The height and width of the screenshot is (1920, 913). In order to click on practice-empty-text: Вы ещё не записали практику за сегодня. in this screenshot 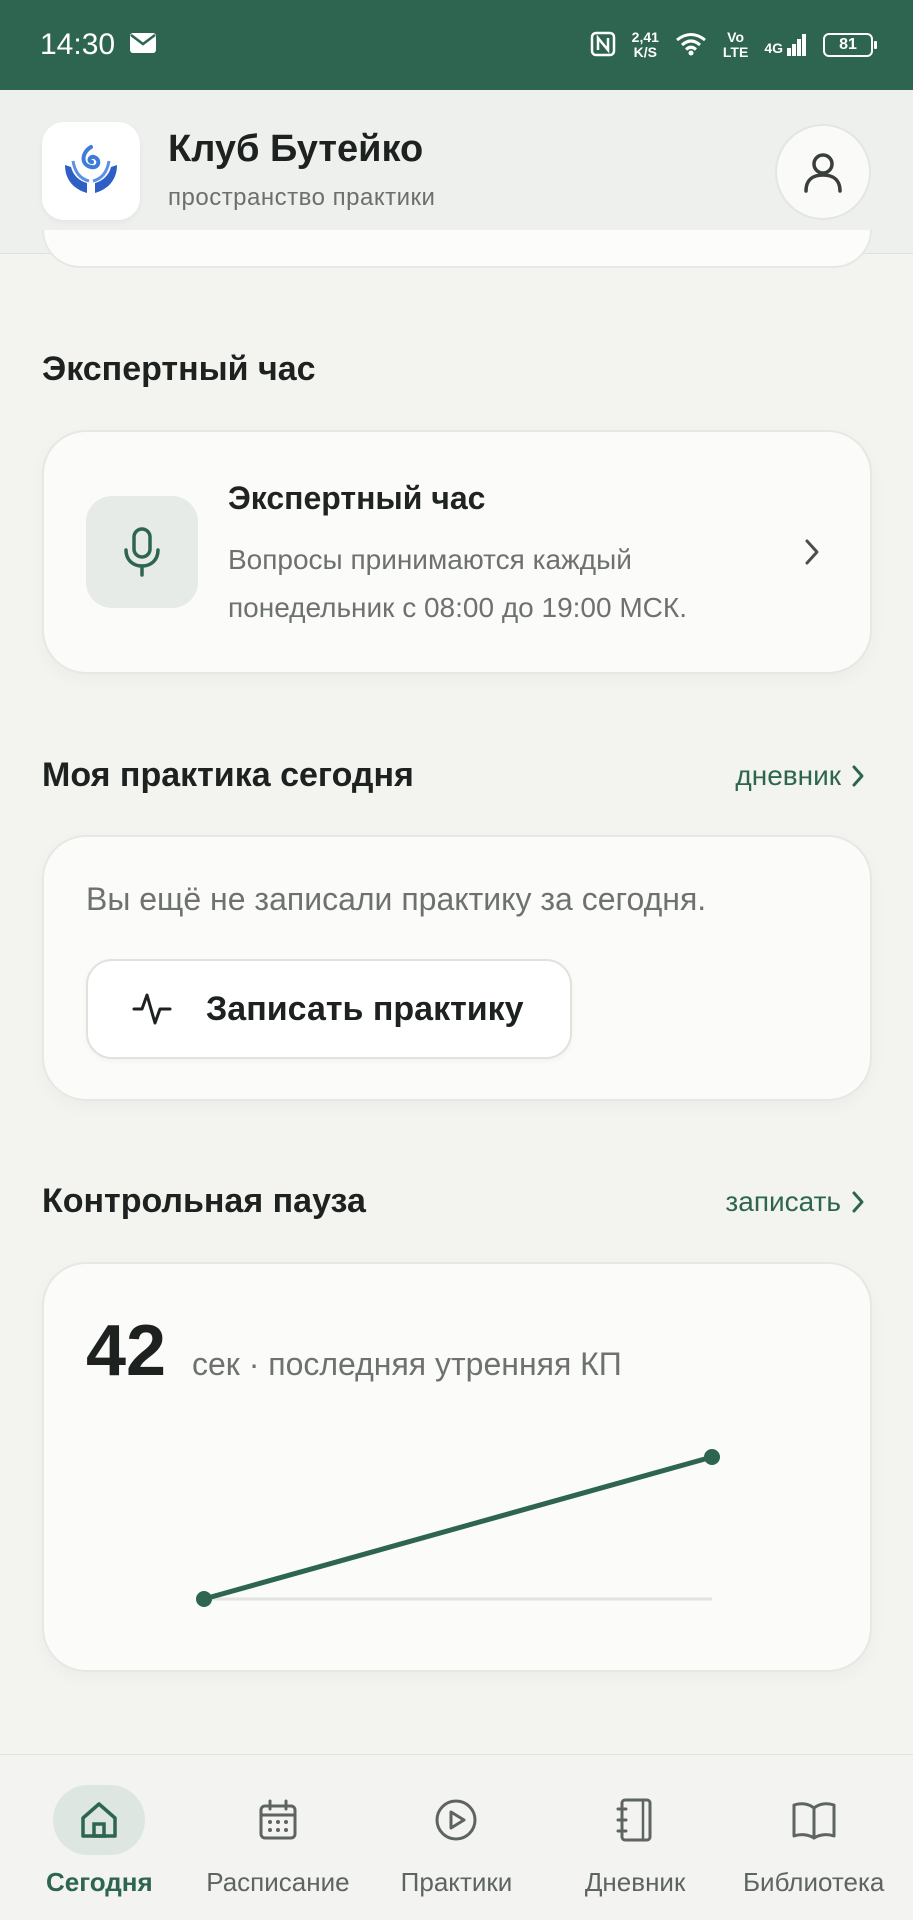, I will do `click(396, 899)`.